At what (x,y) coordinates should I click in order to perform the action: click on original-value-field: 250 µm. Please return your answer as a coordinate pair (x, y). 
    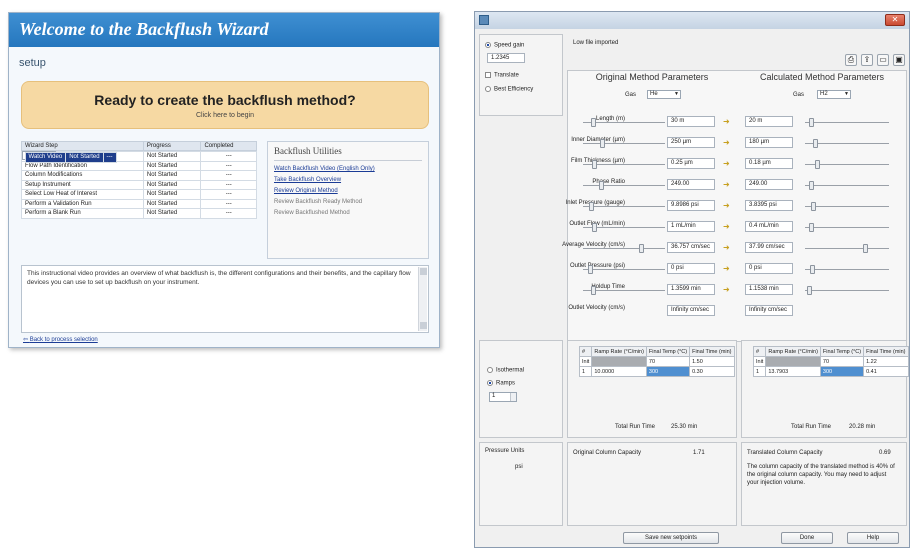
    Looking at the image, I should click on (691, 142).